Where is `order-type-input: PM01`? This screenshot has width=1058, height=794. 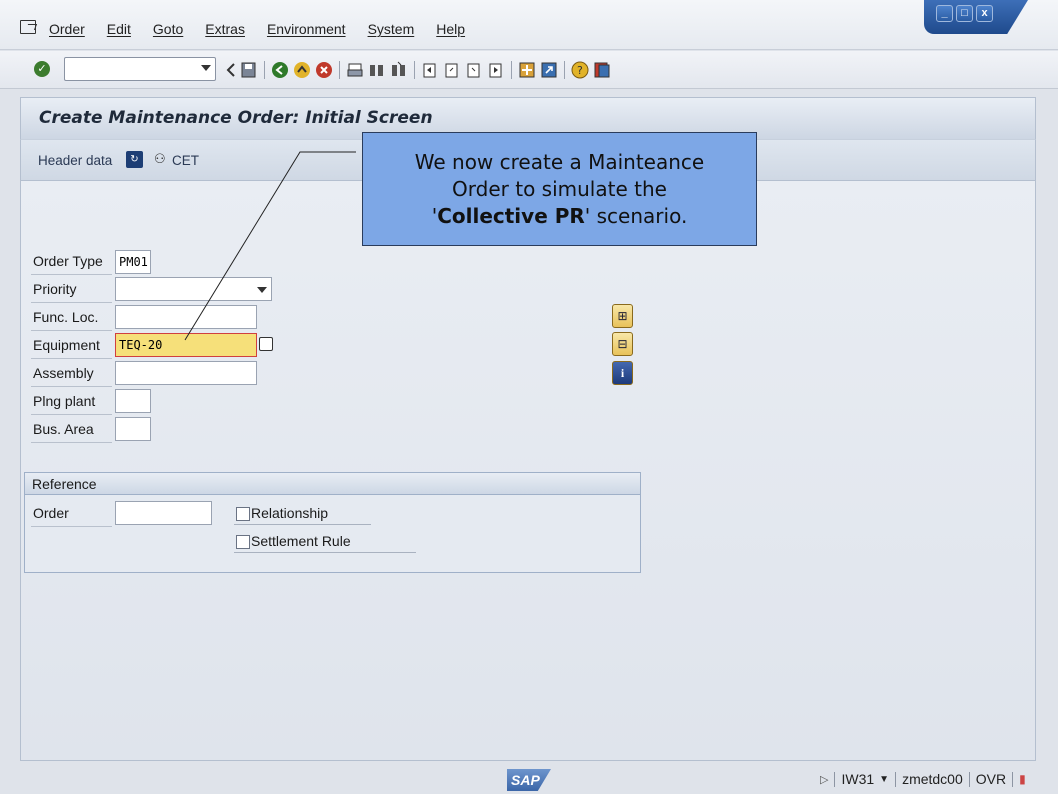
order-type-input: PM01 is located at coordinates (133, 262).